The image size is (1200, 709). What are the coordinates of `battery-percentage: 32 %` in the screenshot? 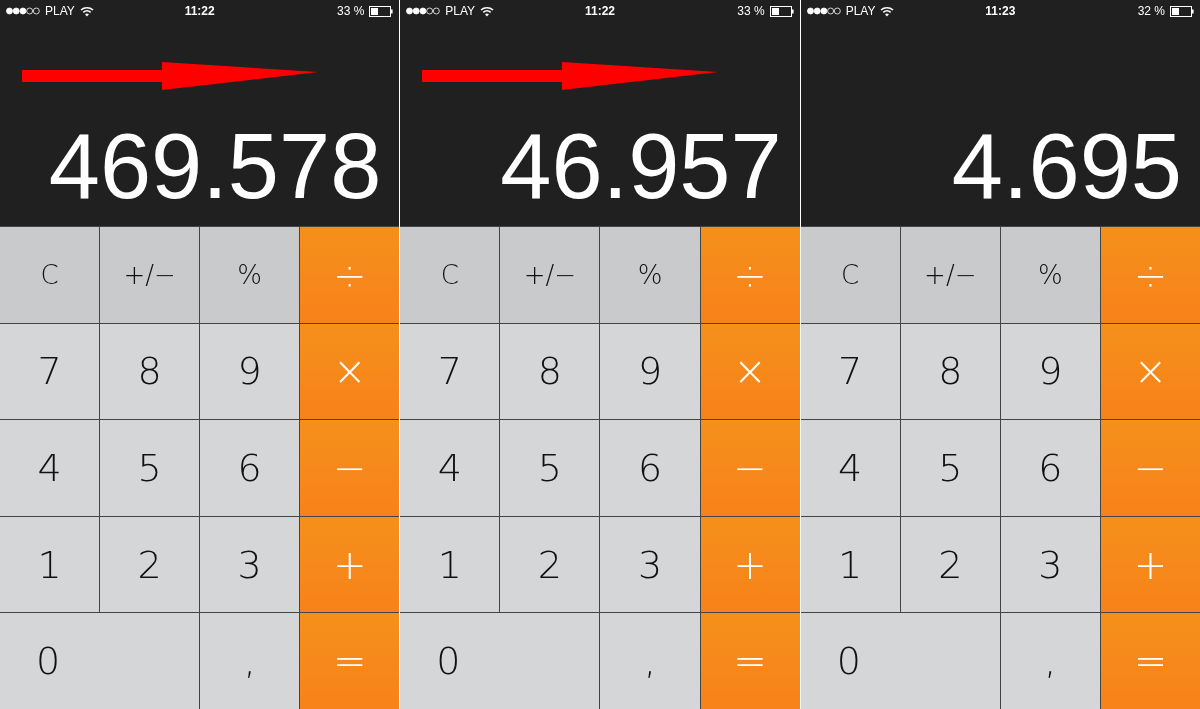 It's located at (1151, 11).